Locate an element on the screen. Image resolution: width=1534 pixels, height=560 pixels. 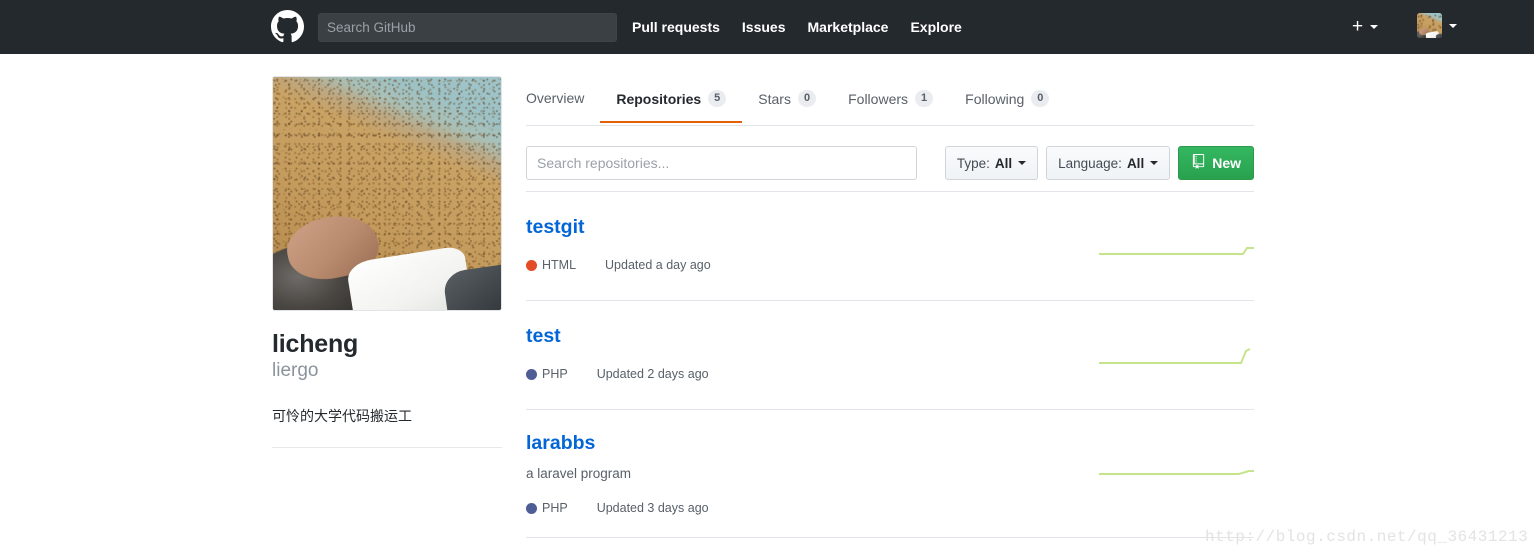
tab-repositories: Repositories 5 is located at coordinates (671, 99).